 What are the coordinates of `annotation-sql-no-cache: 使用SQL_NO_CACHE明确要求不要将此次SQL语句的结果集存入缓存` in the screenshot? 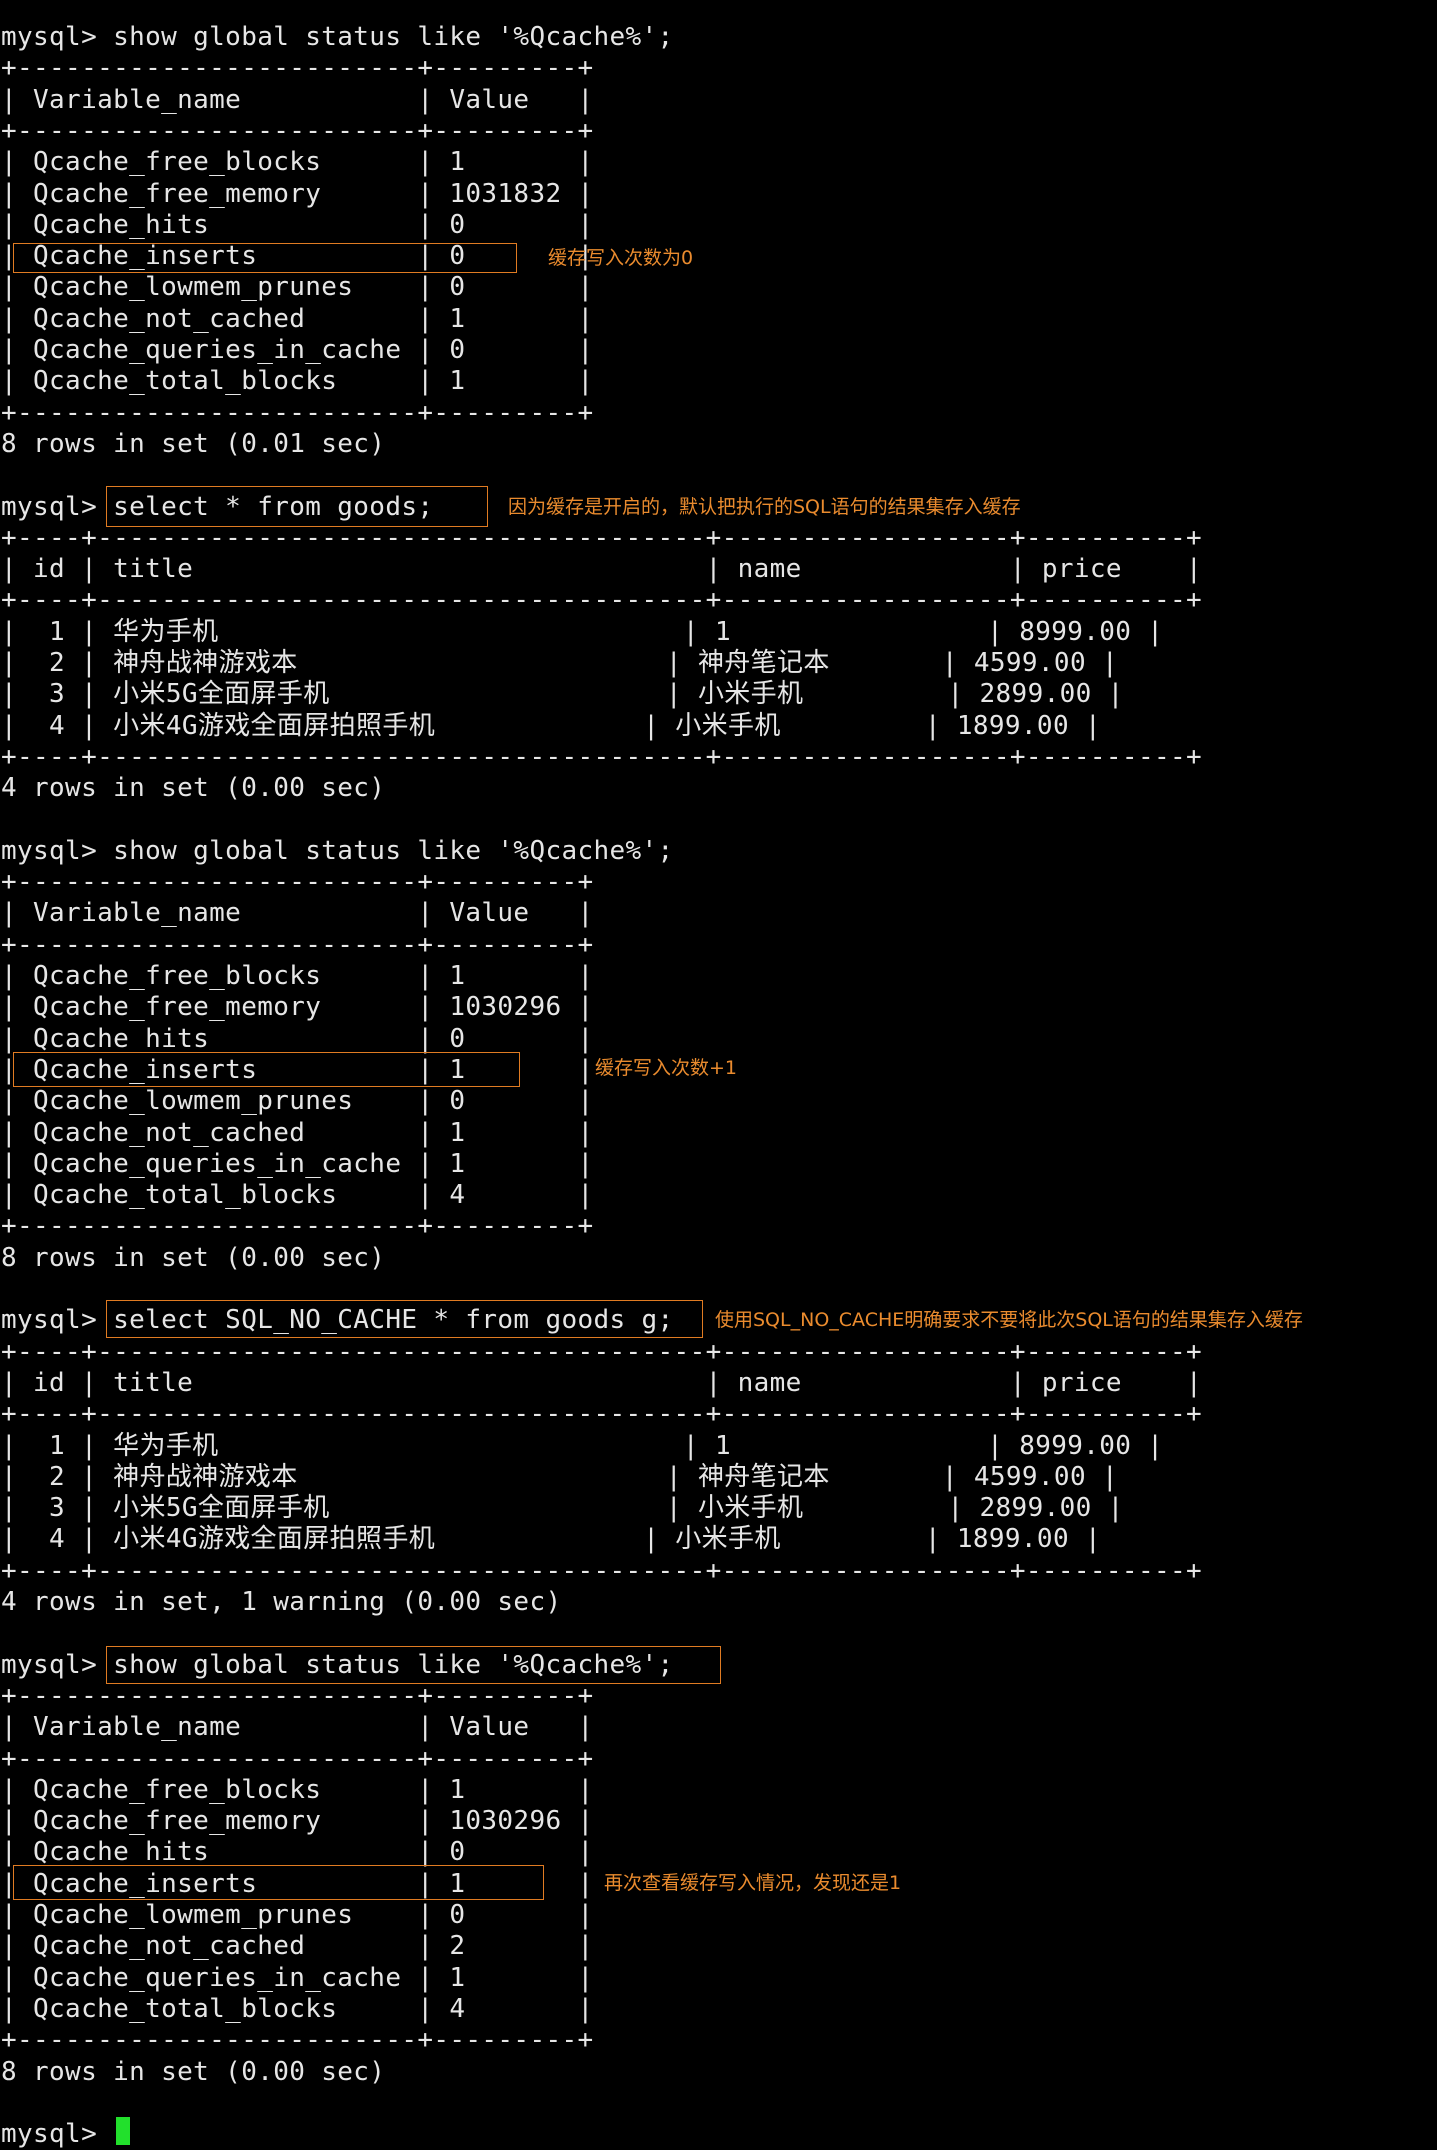 It's located at (1009, 1320).